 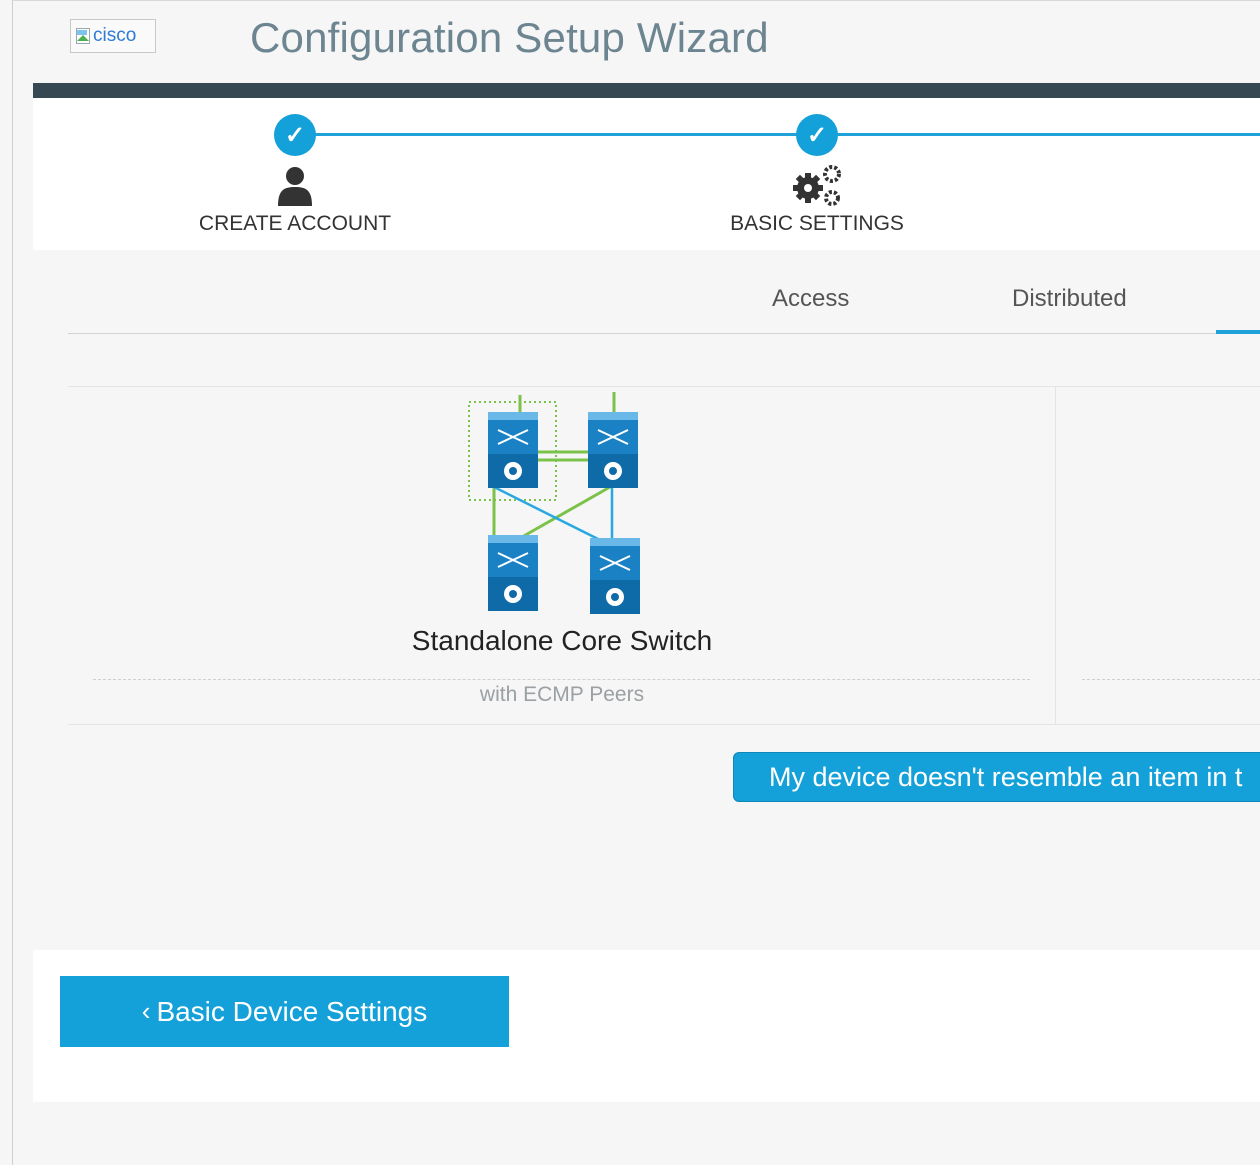 I want to click on cisco-logo: cisco, so click(x=113, y=36).